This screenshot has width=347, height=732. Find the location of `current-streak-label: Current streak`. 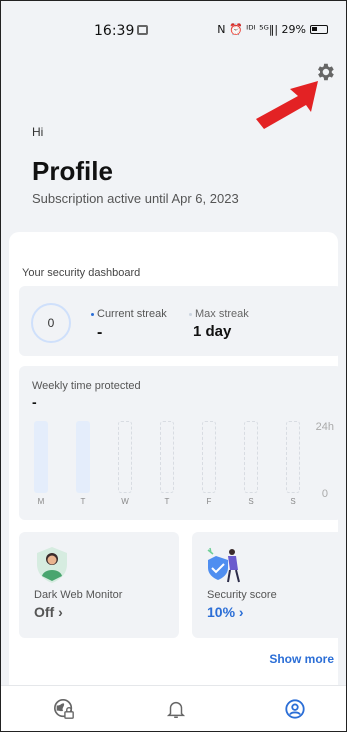

current-streak-label: Current streak is located at coordinates (129, 314).